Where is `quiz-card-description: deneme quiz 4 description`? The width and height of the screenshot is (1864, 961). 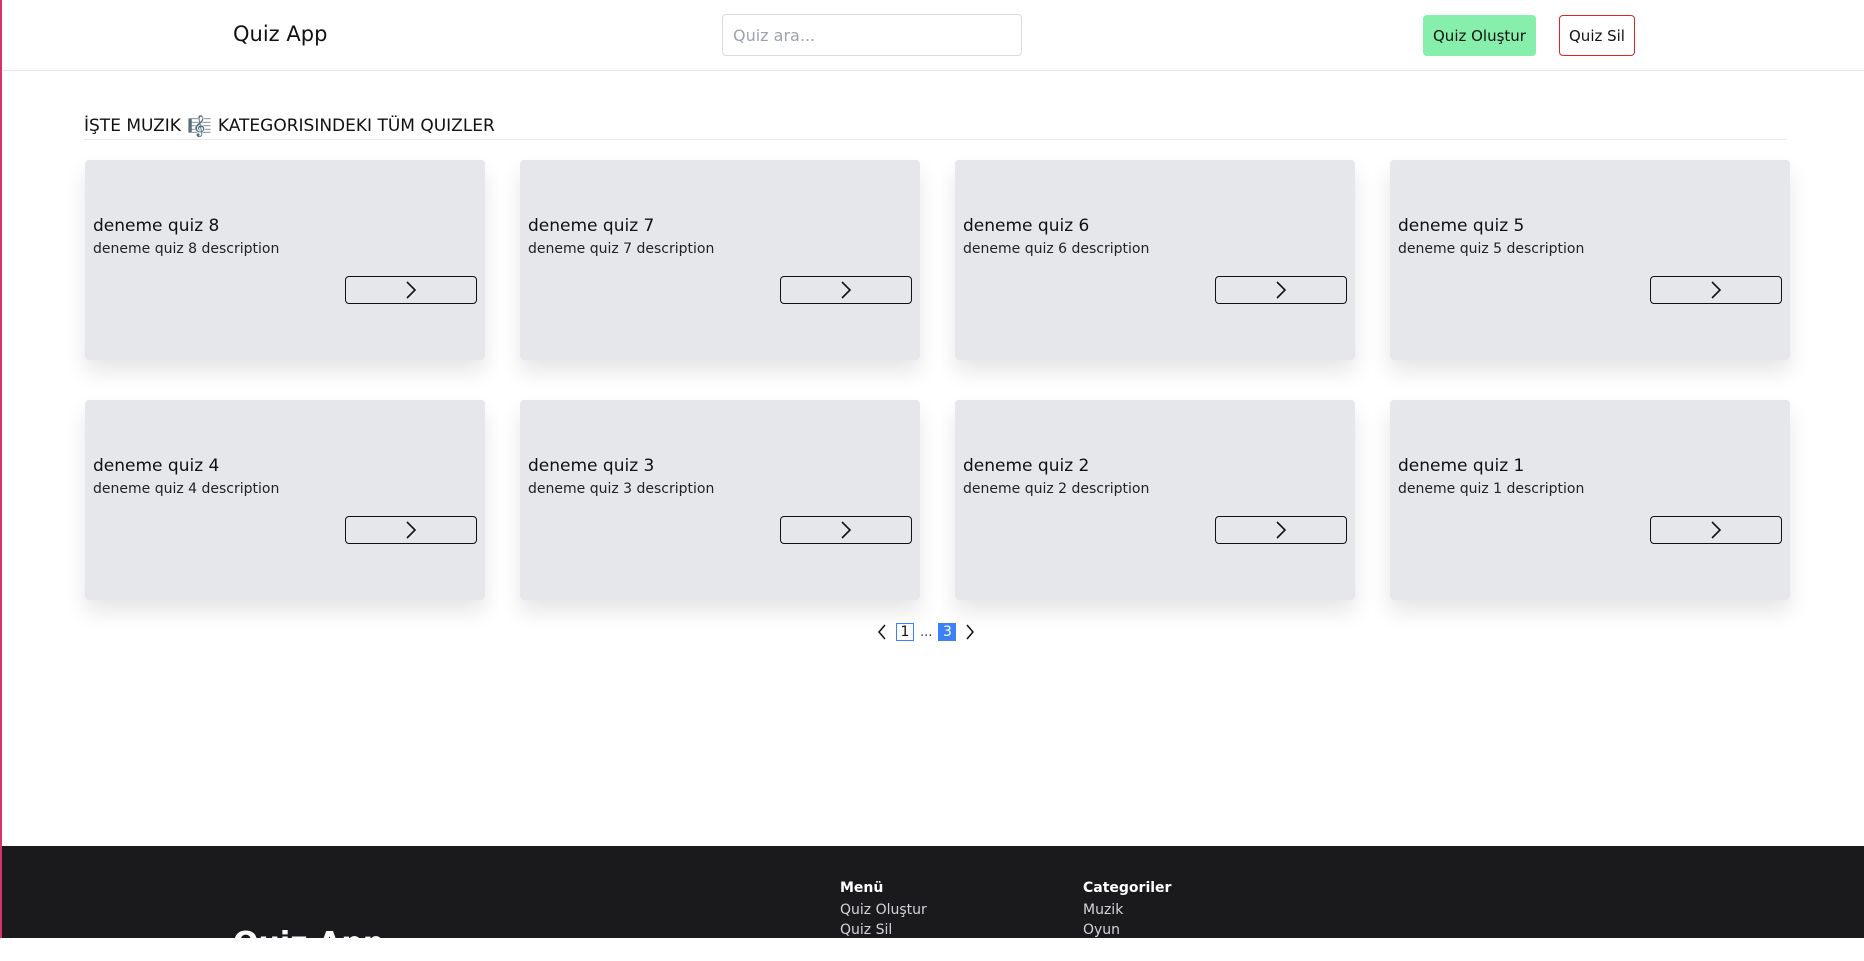 quiz-card-description: deneme quiz 4 description is located at coordinates (186, 489).